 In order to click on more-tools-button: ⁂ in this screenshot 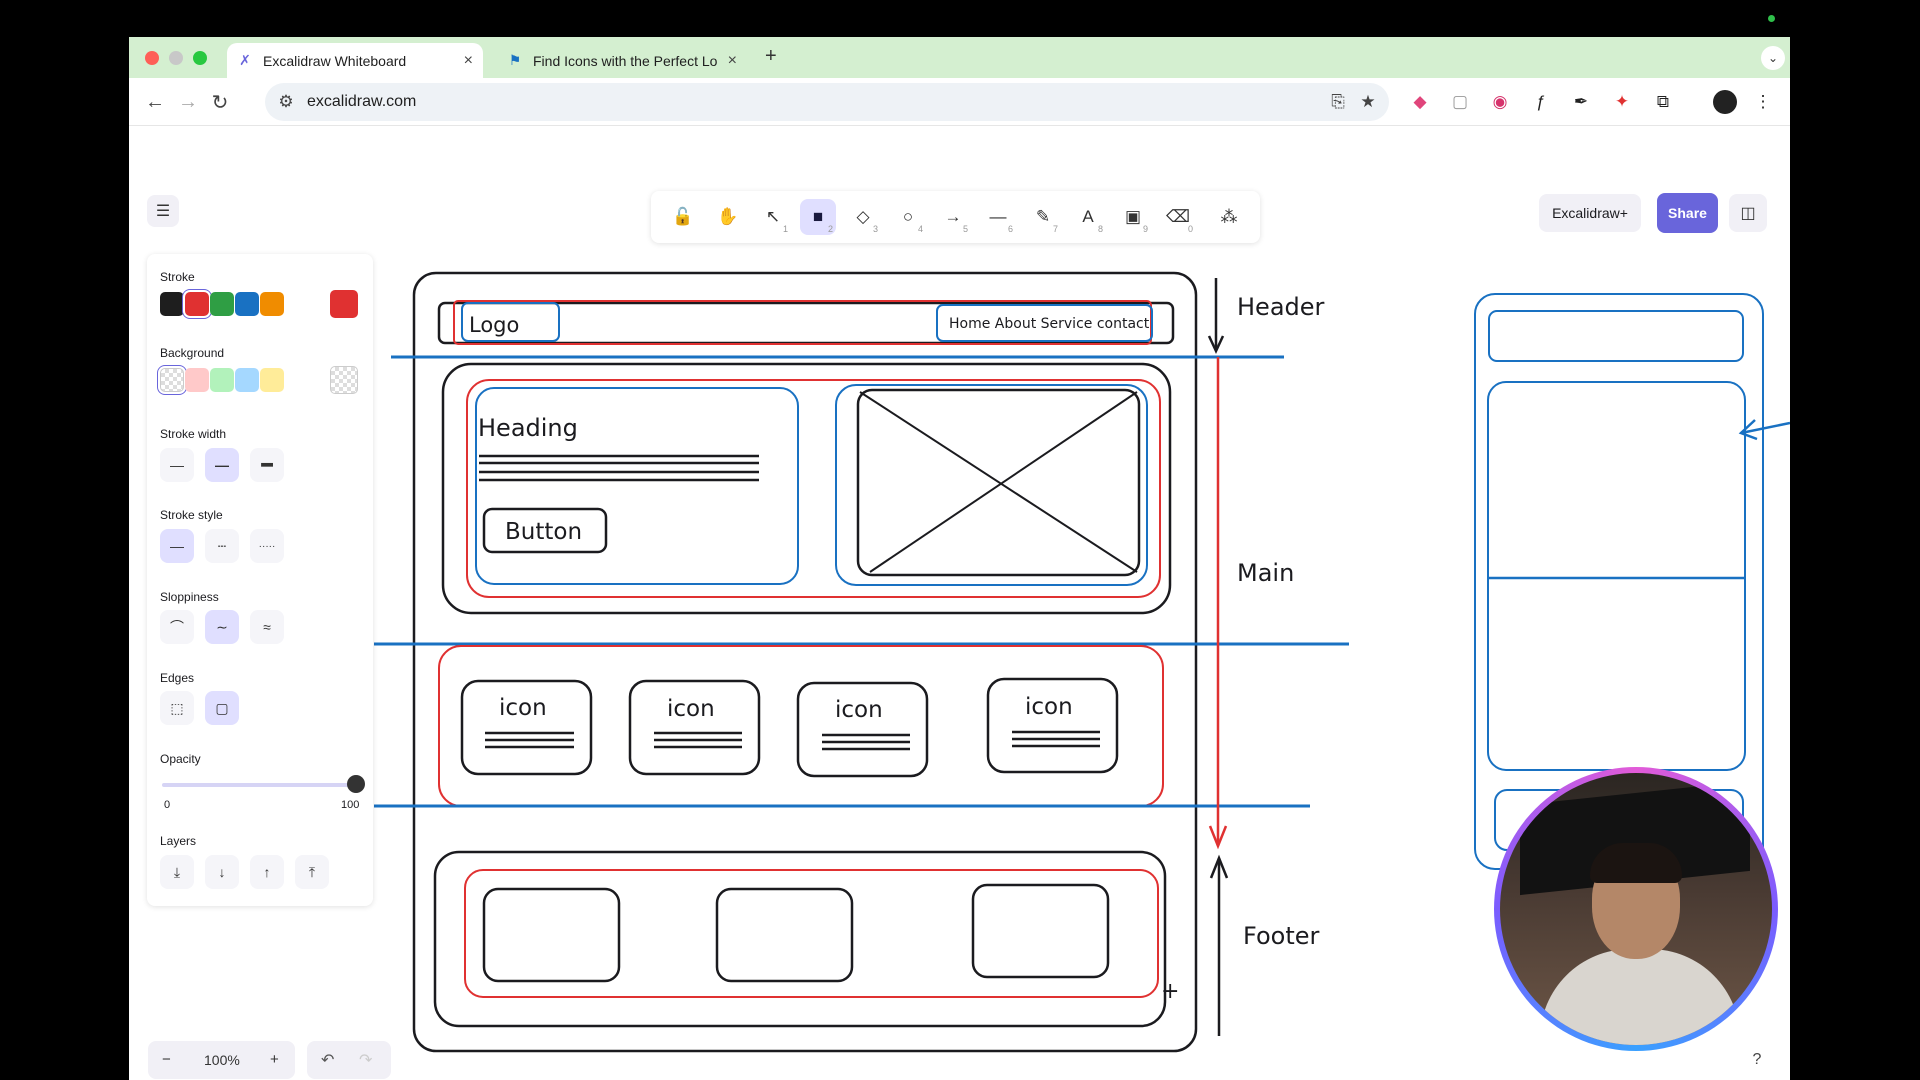, I will do `click(1229, 217)`.